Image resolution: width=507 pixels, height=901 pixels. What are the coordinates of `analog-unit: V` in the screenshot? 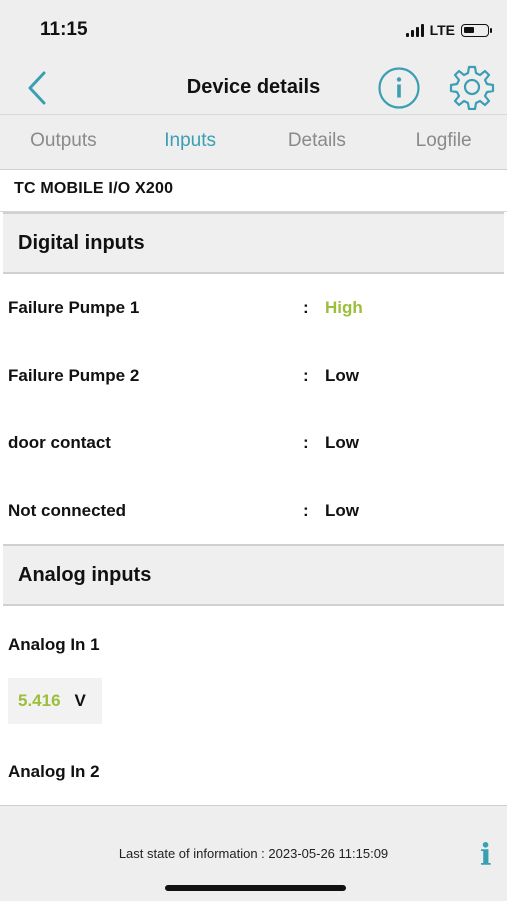 It's located at (80, 700).